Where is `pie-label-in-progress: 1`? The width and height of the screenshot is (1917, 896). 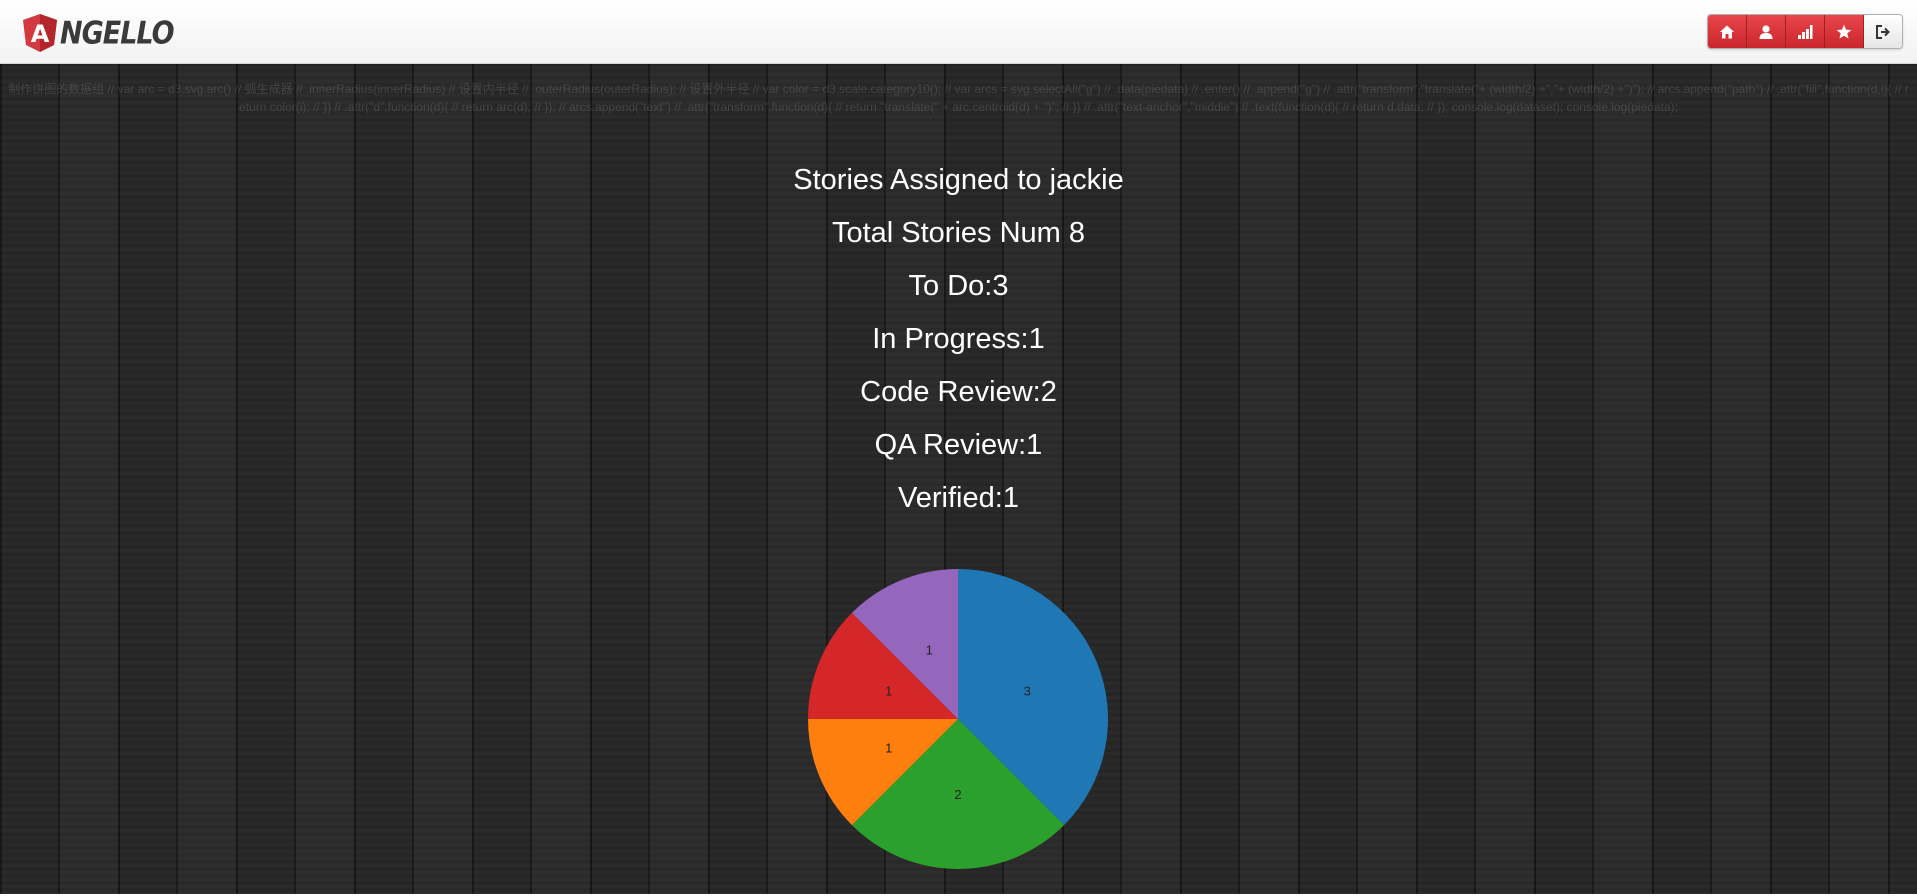
pie-label-in-progress: 1 is located at coordinates (888, 690).